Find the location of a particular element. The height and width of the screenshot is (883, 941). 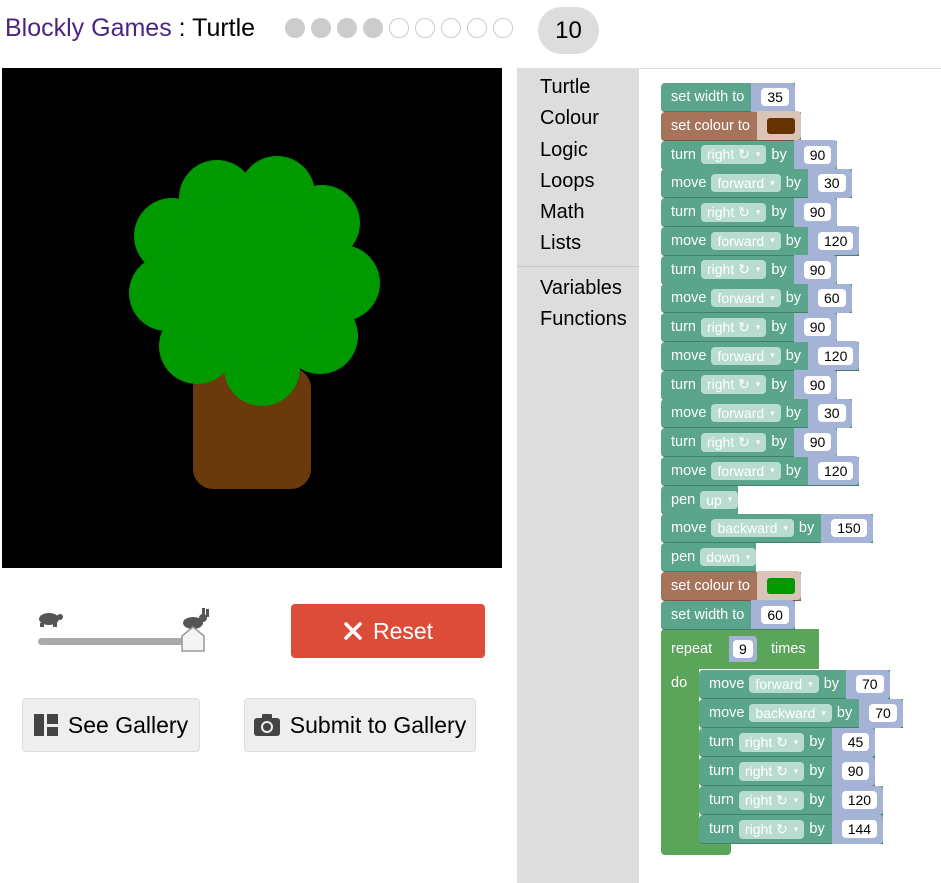

block-dropdown: down ▾ is located at coordinates (728, 557).